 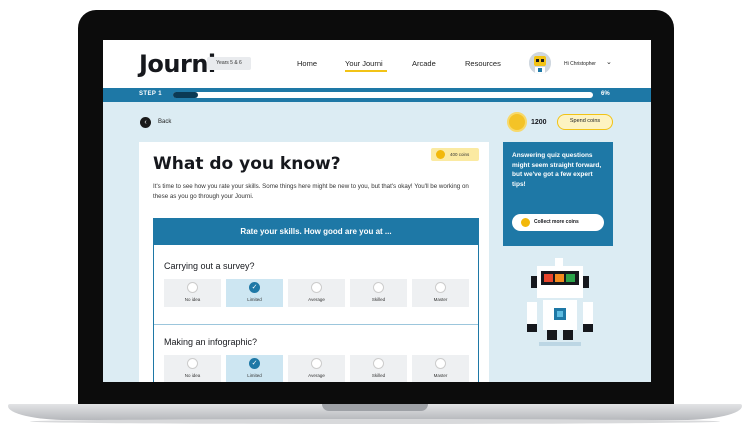 I want to click on back-arrow-icon: ‹, so click(x=145, y=122).